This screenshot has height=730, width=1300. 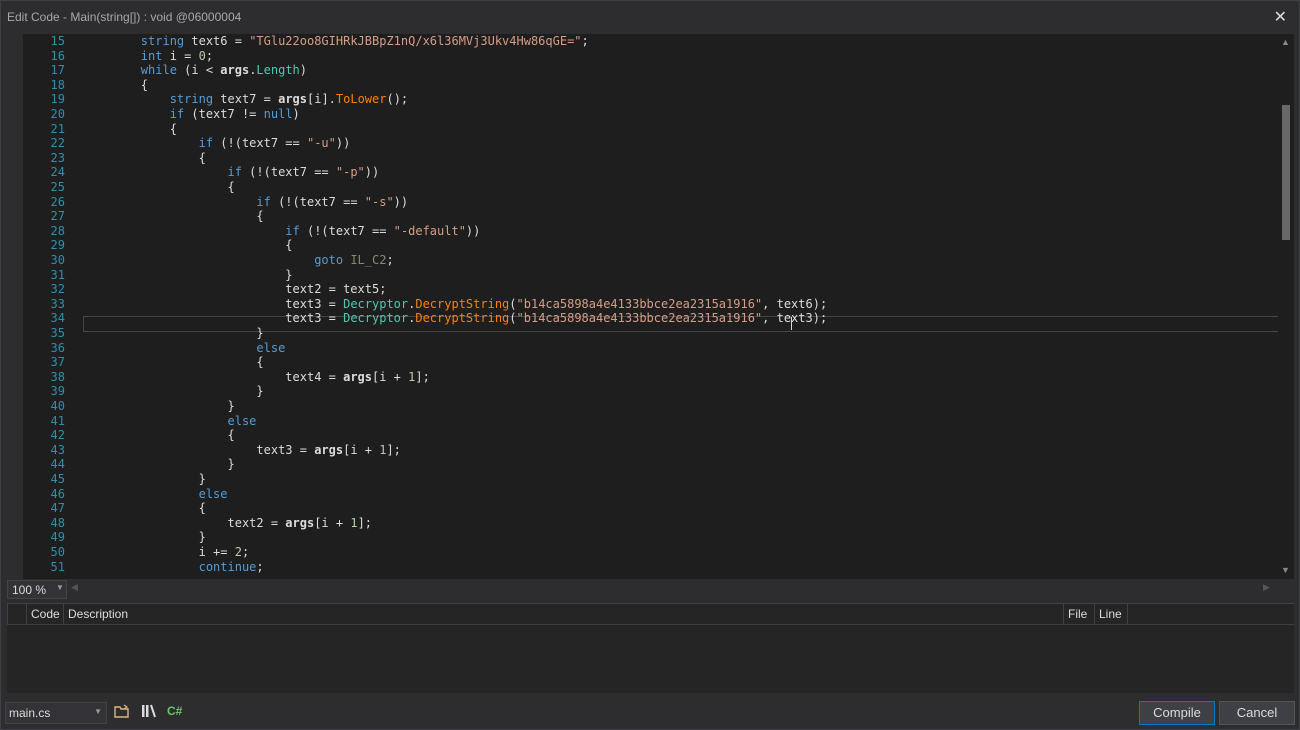 What do you see at coordinates (162, 41) in the screenshot?
I see `code-token: string` at bounding box center [162, 41].